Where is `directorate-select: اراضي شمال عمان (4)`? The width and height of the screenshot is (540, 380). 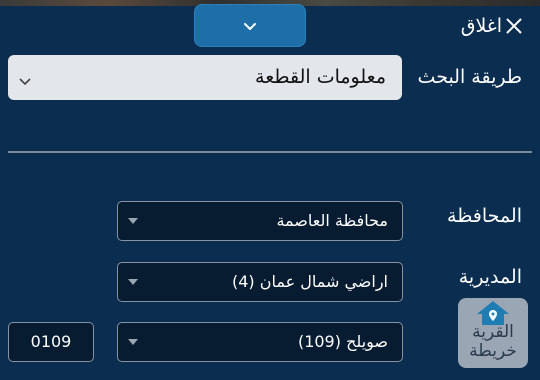 directorate-select: اراضي شمال عمان (4) is located at coordinates (260, 282).